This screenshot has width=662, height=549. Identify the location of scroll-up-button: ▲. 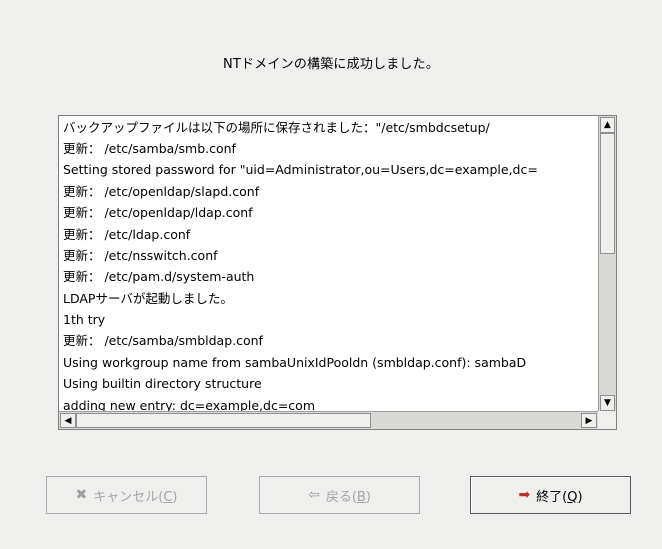
(607, 125).